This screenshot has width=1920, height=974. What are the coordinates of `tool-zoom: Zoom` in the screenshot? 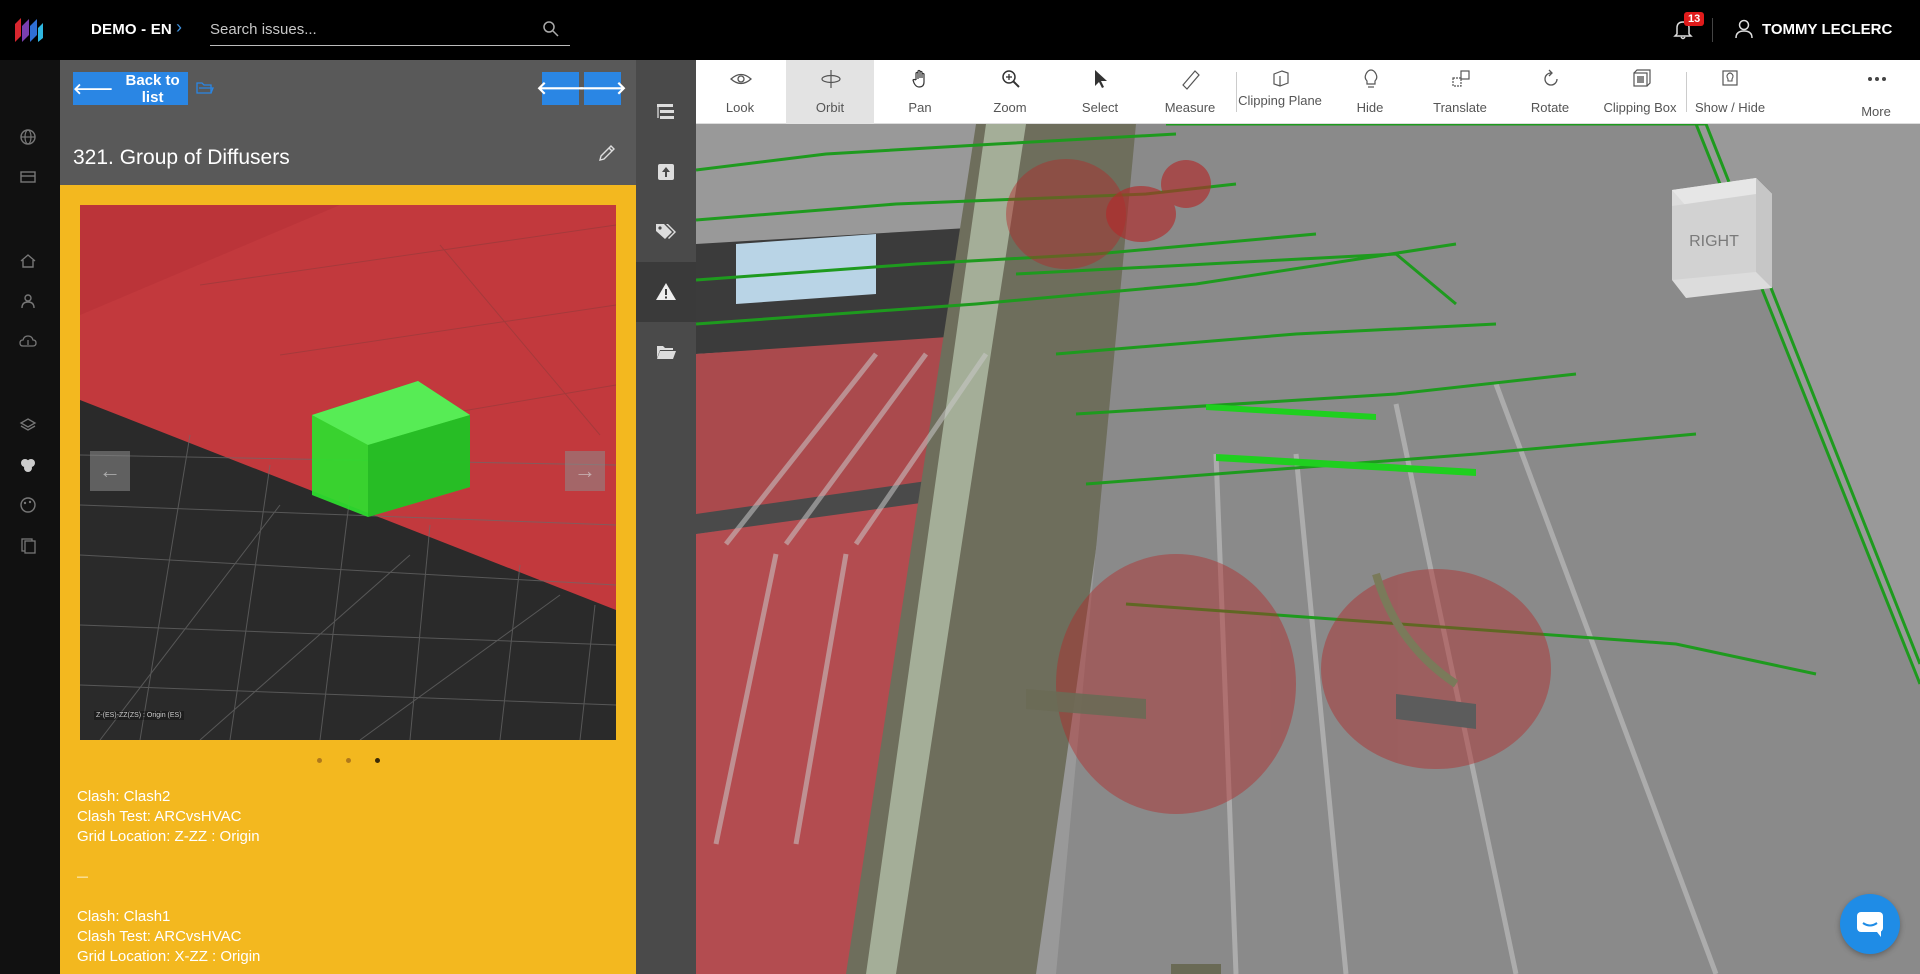 It's located at (1010, 92).